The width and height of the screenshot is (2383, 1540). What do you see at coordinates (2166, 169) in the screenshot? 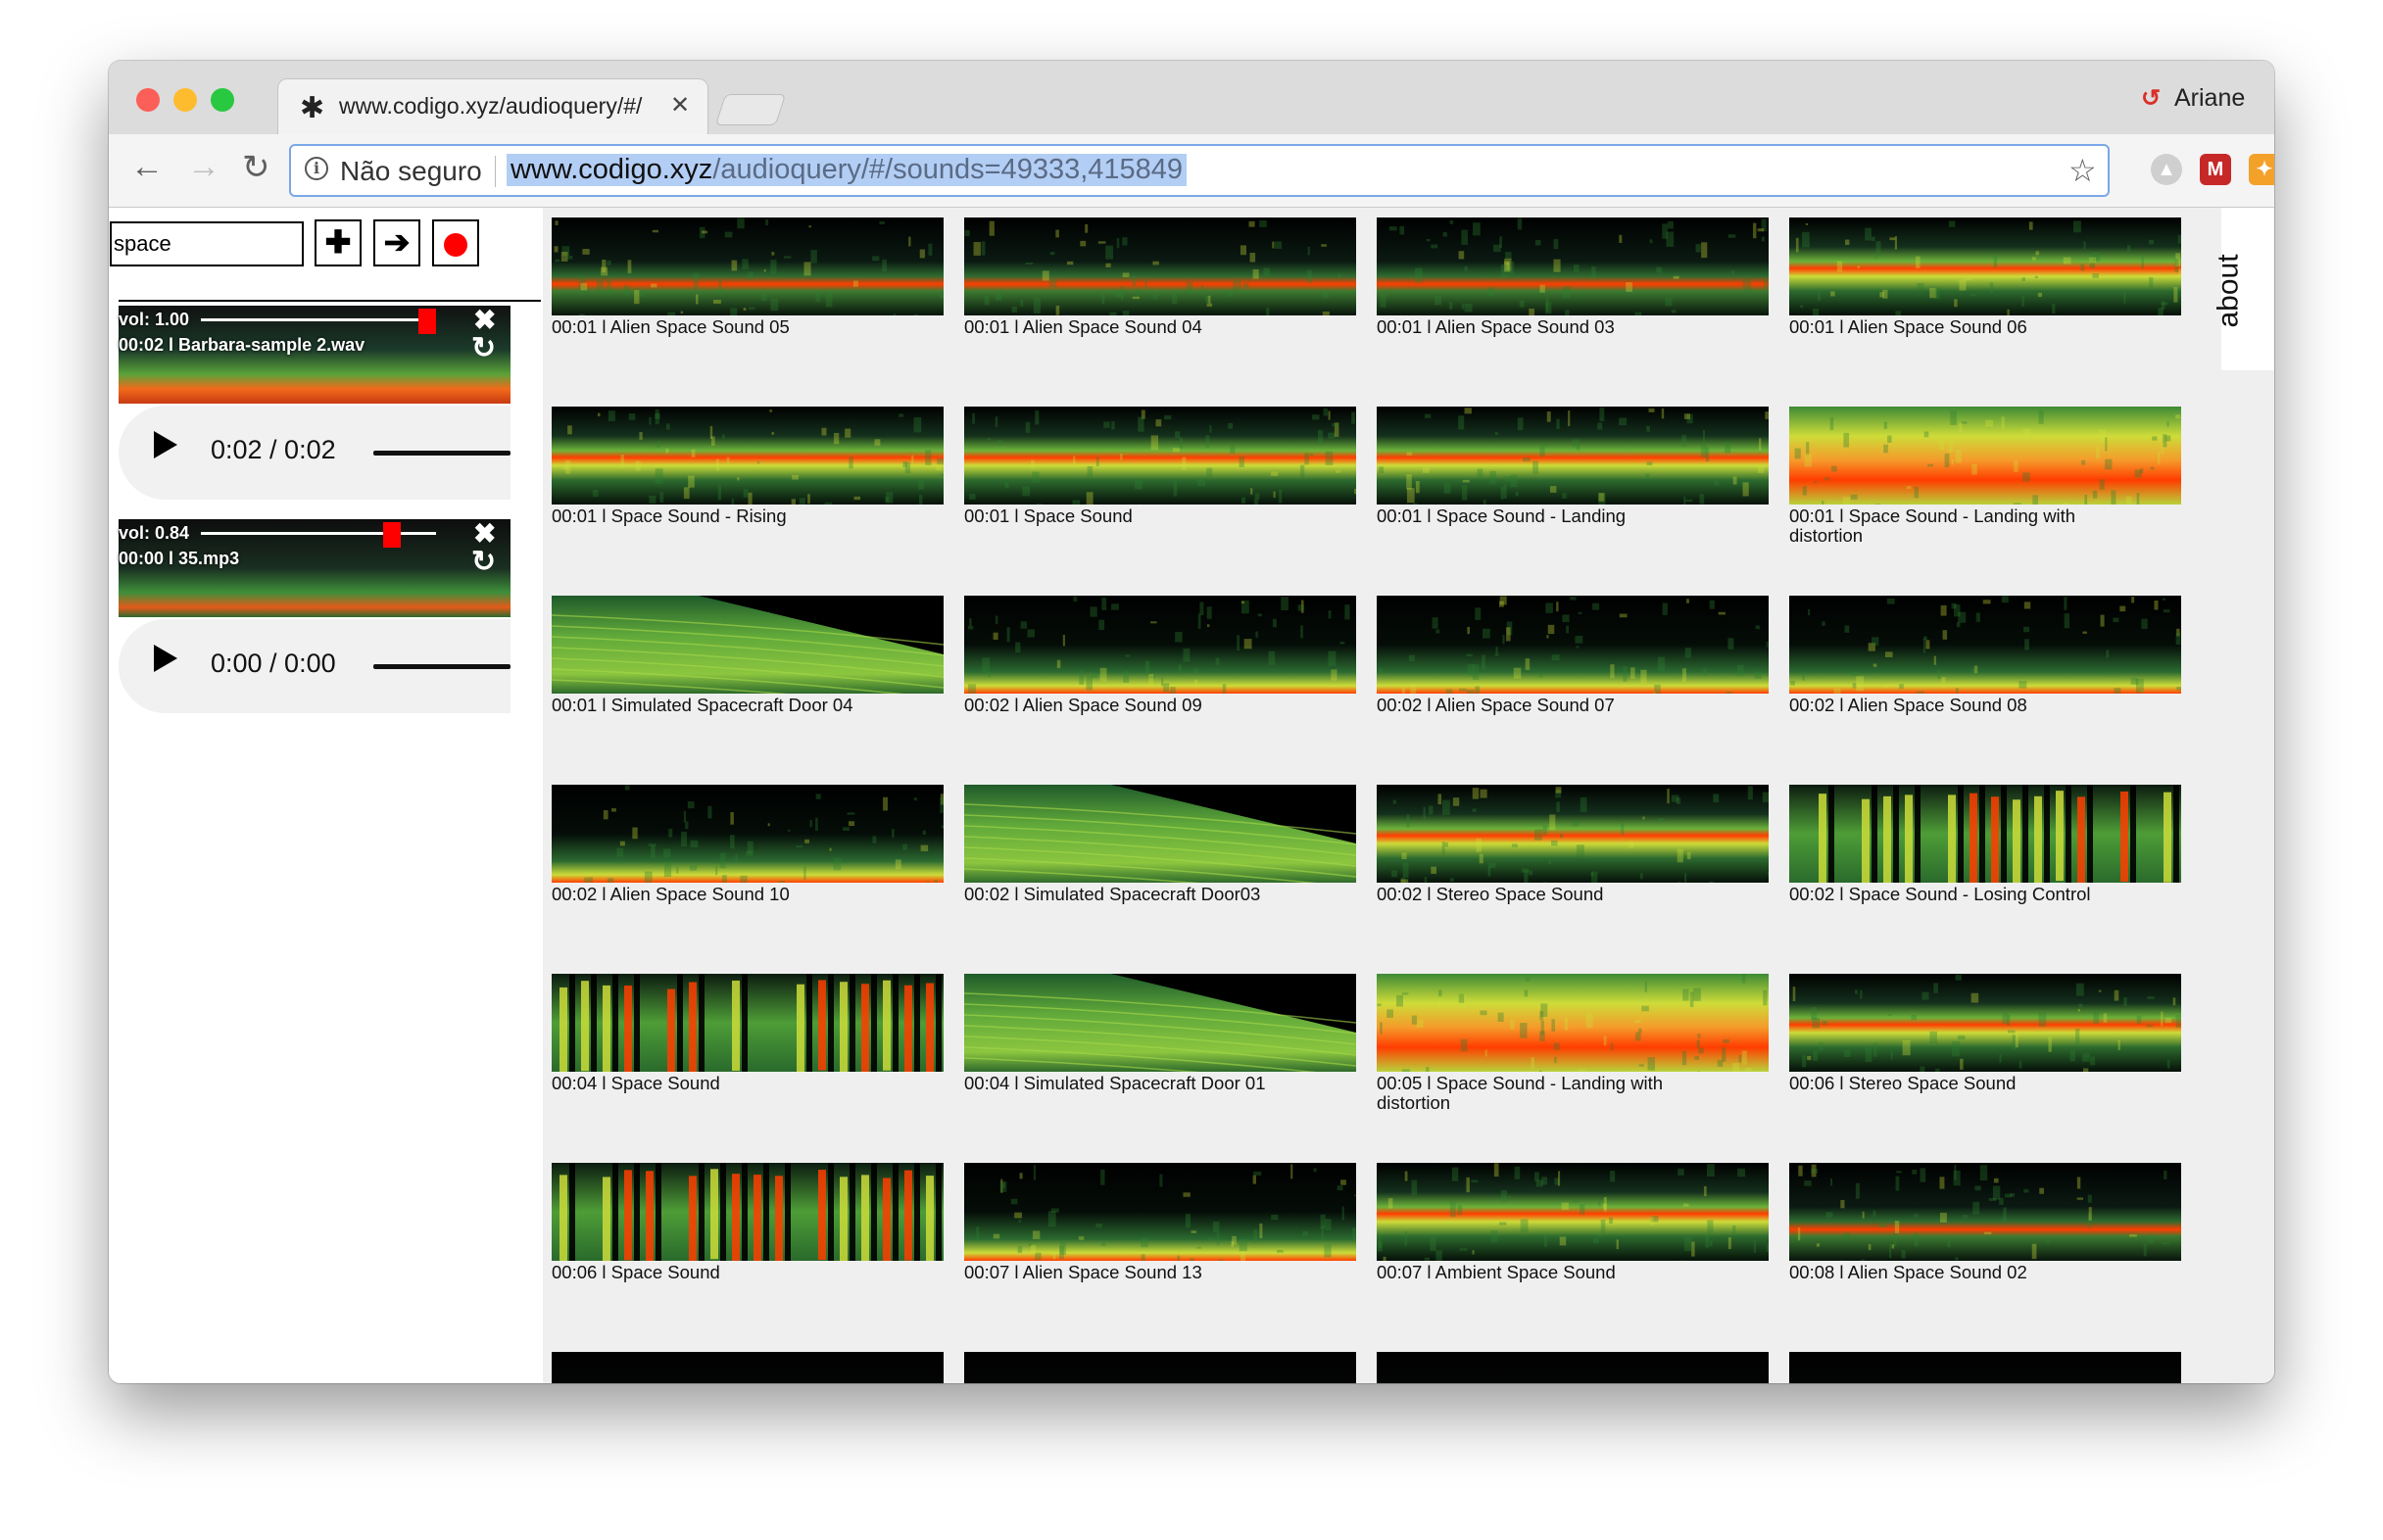
I see `drive-extension-icon: ▲` at bounding box center [2166, 169].